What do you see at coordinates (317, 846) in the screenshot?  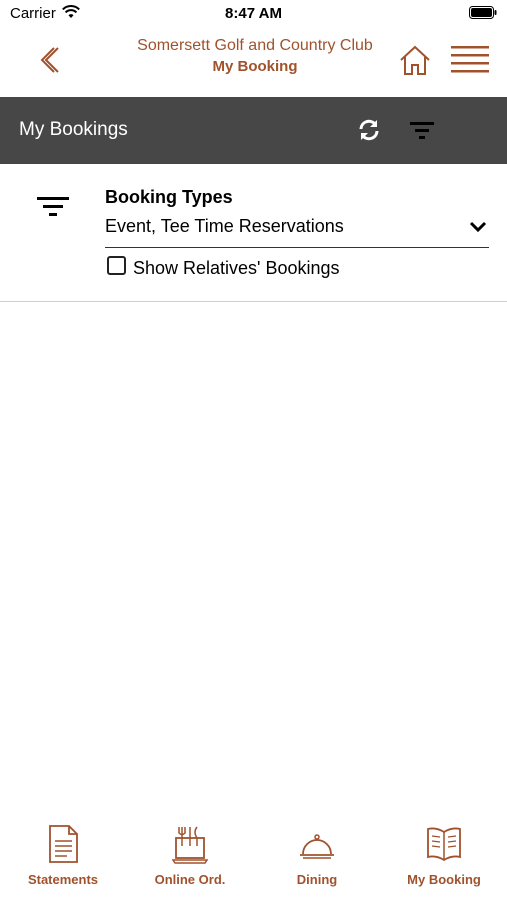 I see `dining-cloche-icon` at bounding box center [317, 846].